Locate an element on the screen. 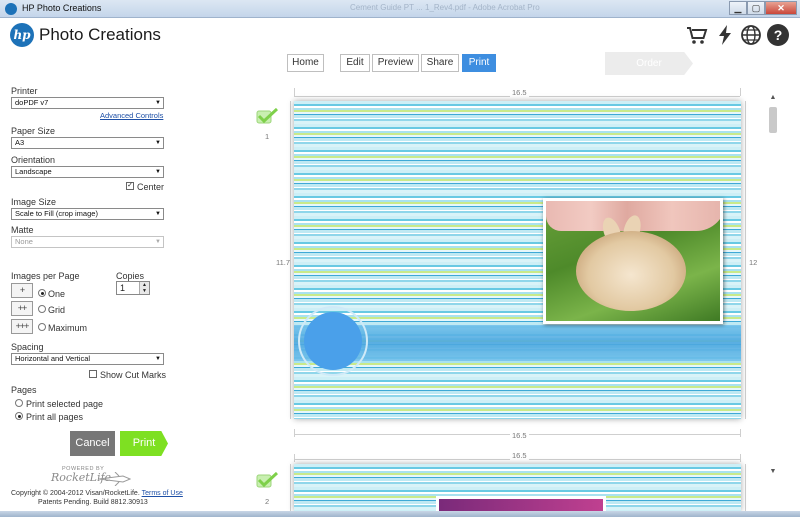 The image size is (800, 517). ipp-maximum-label: Maximum is located at coordinates (68, 328).